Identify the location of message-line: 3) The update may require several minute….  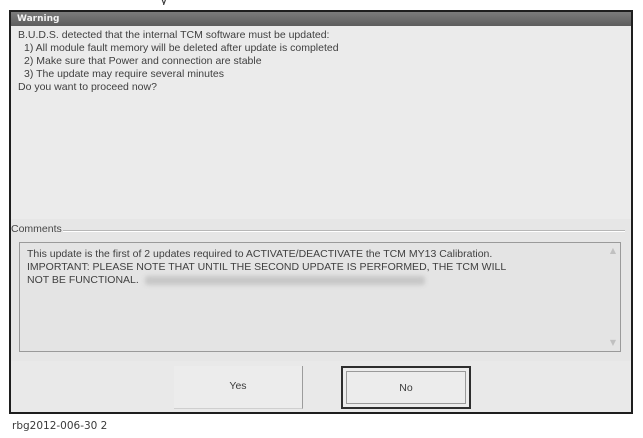
(124, 74).